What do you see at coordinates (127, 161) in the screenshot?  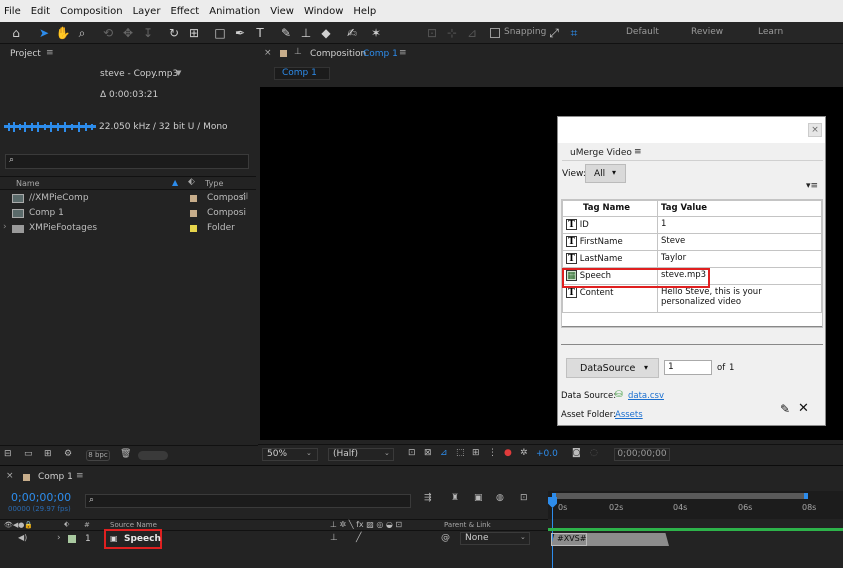 I see `project-search-input` at bounding box center [127, 161].